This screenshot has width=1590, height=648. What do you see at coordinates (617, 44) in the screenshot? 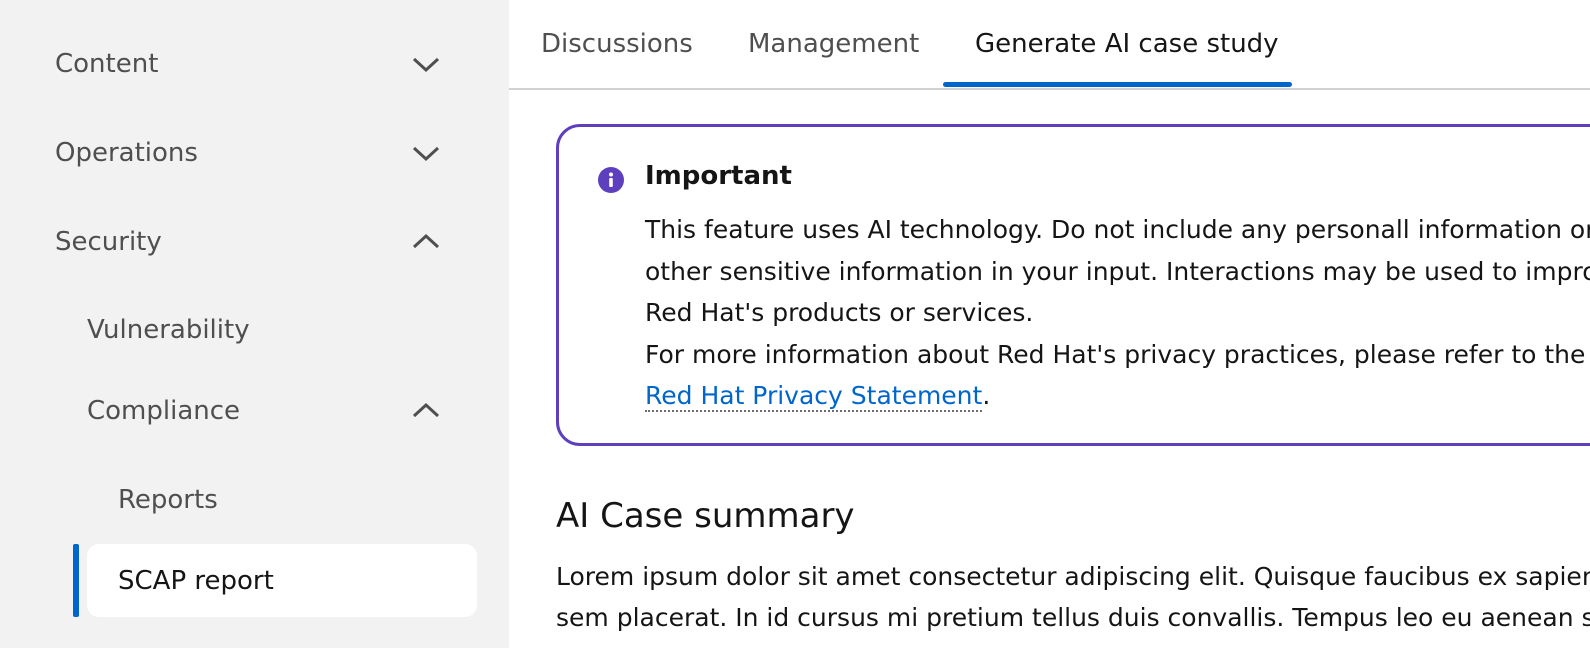
I see `tab-label: Discussions` at bounding box center [617, 44].